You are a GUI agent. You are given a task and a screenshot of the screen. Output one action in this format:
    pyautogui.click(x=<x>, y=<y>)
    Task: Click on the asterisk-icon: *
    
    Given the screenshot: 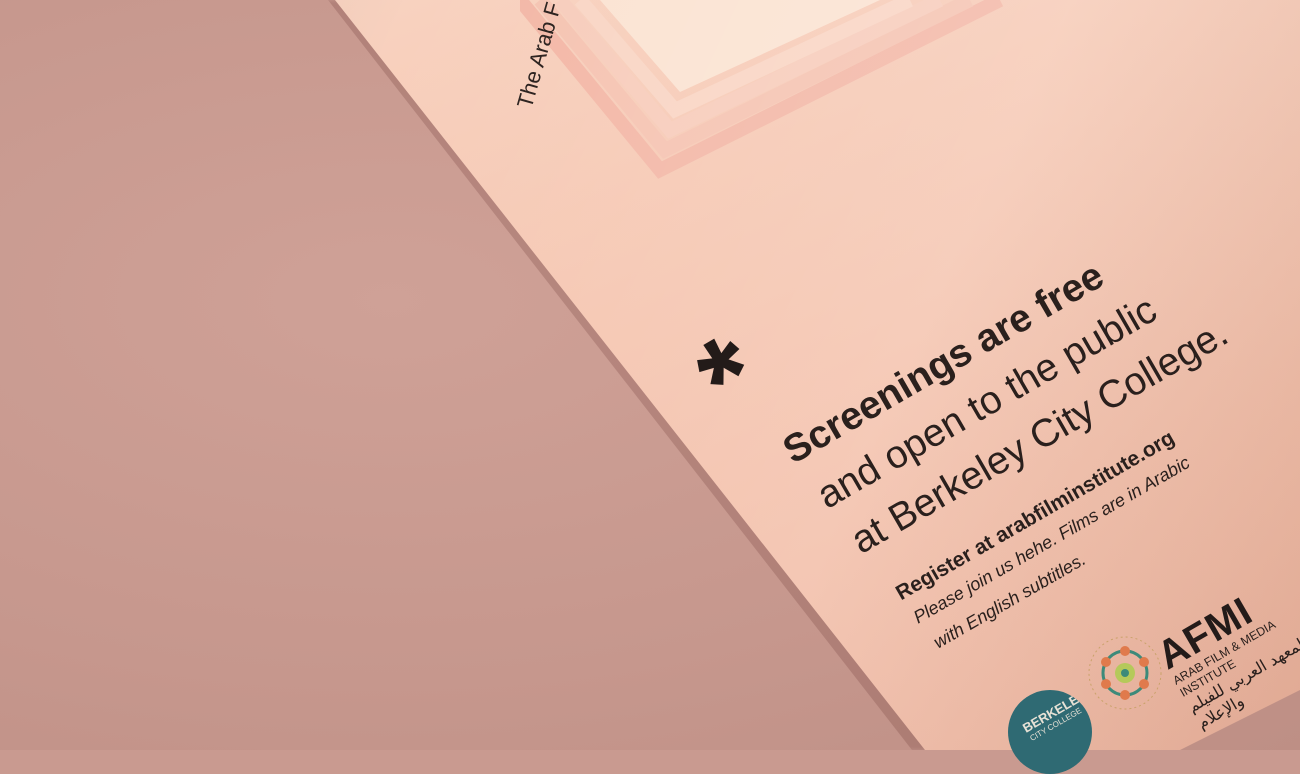 What is the action you would take?
    pyautogui.click(x=729, y=377)
    